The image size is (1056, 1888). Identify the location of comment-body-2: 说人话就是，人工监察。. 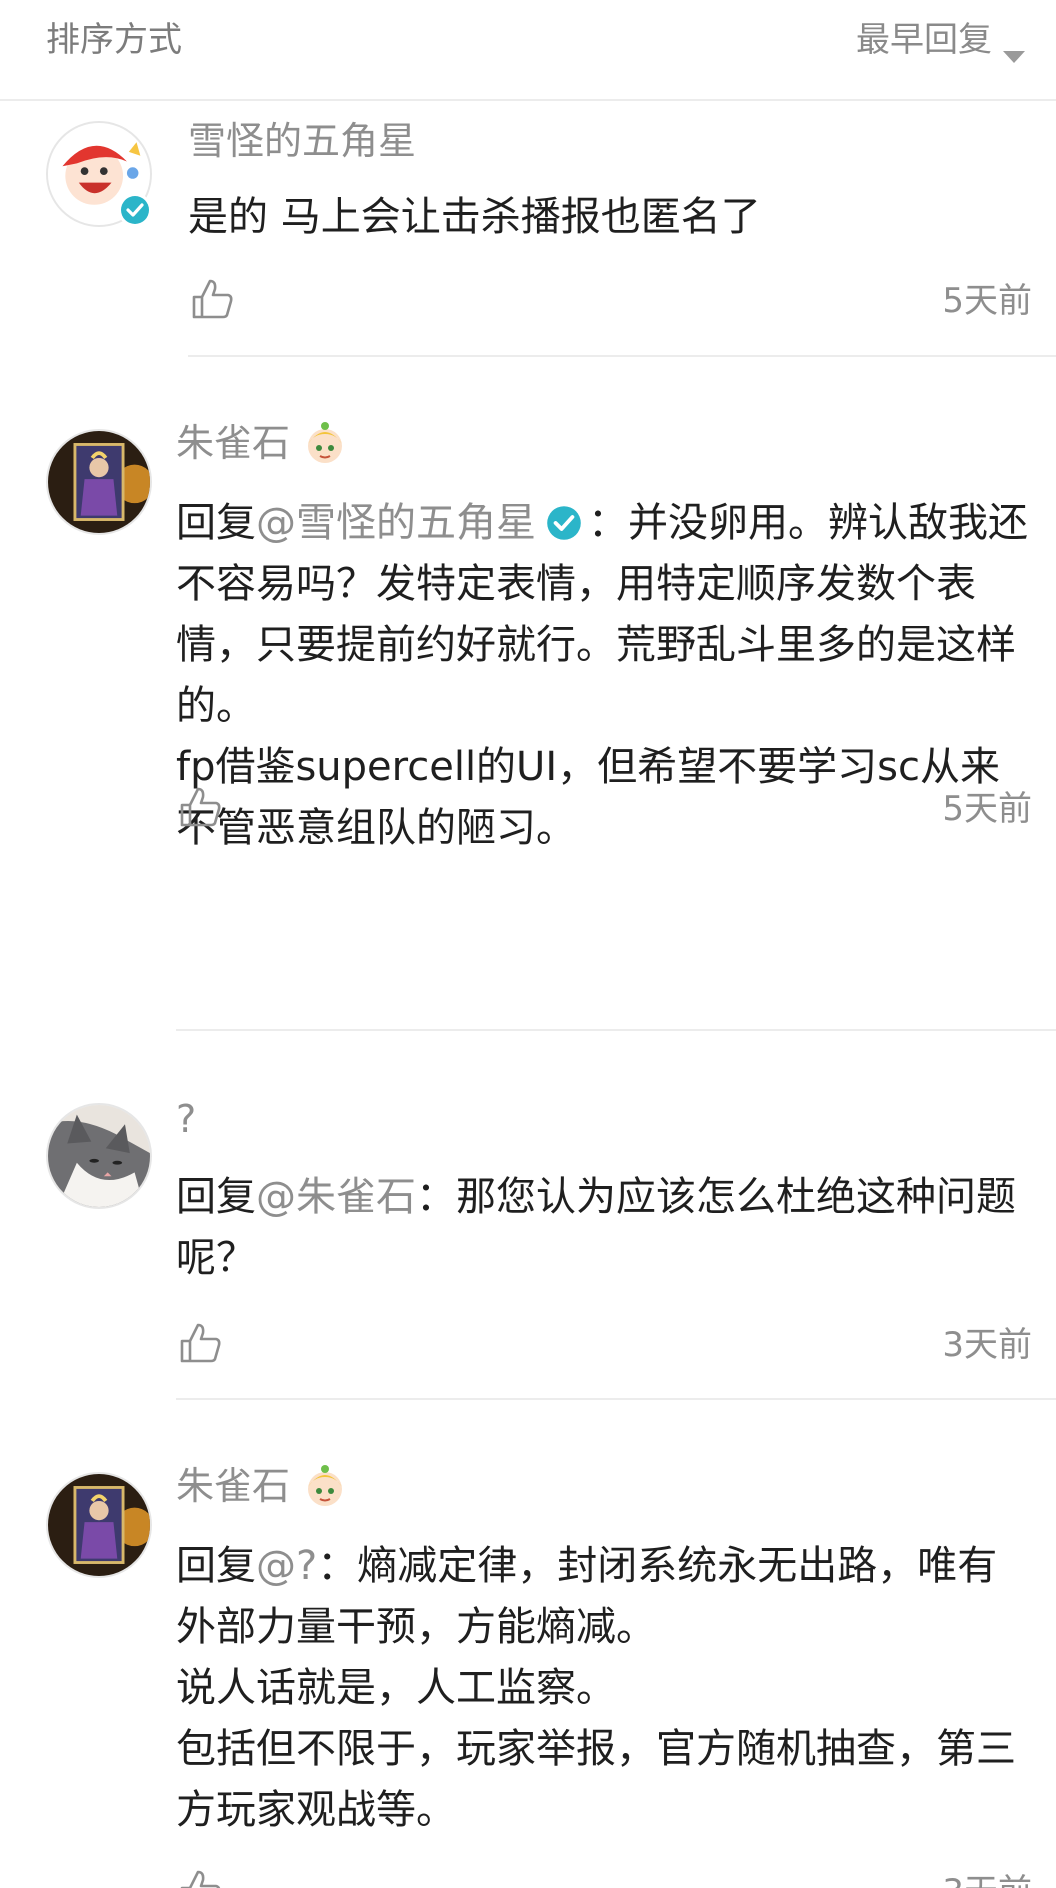
(396, 1688).